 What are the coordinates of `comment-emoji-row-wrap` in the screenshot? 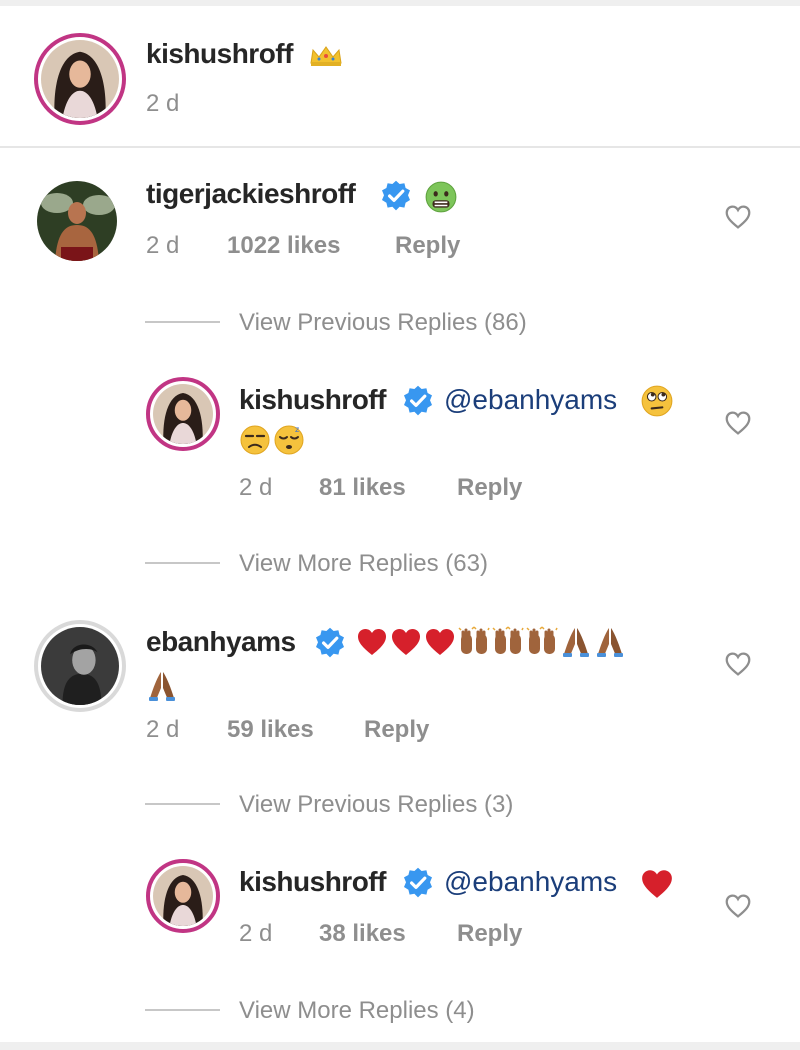 It's located at (162, 686).